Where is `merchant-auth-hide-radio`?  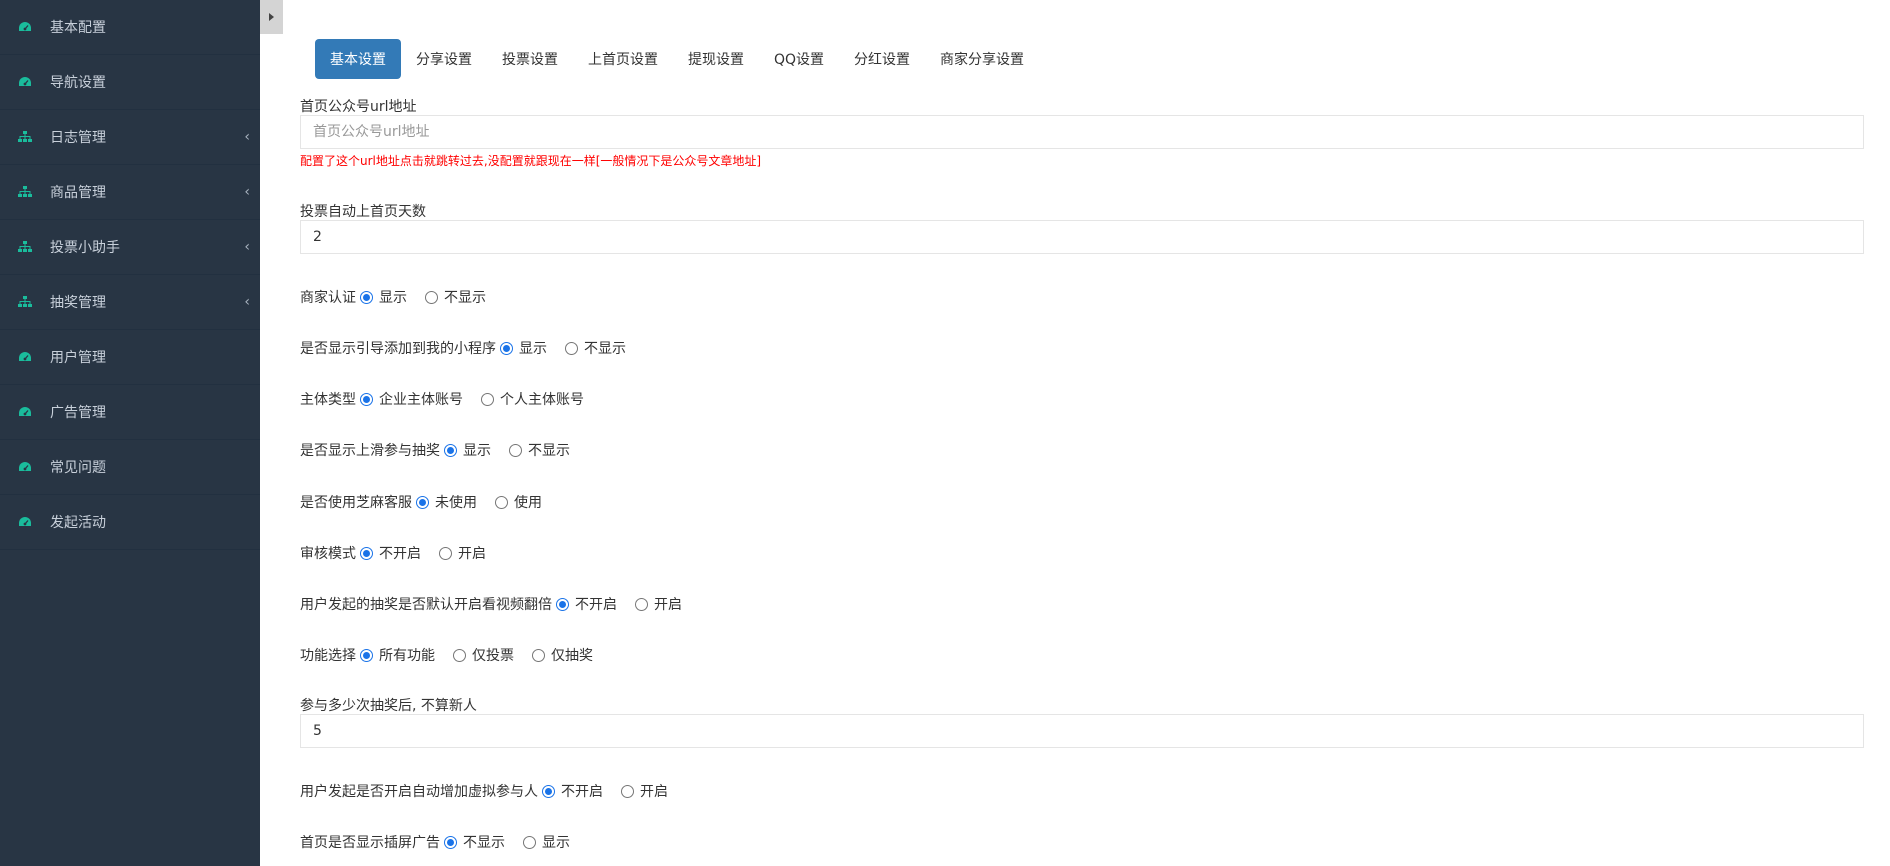 merchant-auth-hide-radio is located at coordinates (431, 297).